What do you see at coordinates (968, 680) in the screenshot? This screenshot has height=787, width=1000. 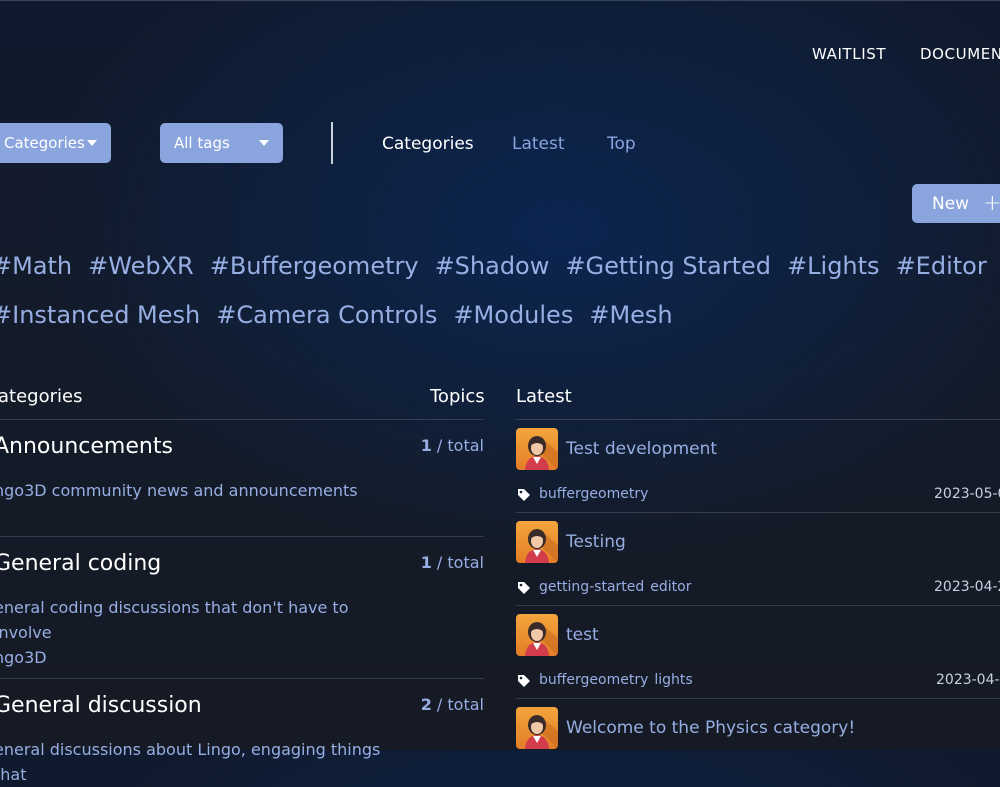 I see `topic-date: 2023-04-1` at bounding box center [968, 680].